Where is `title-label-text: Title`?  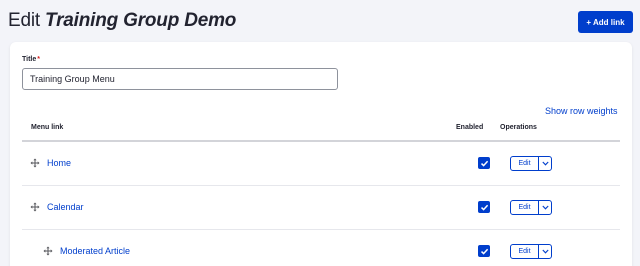 title-label-text: Title is located at coordinates (29, 59).